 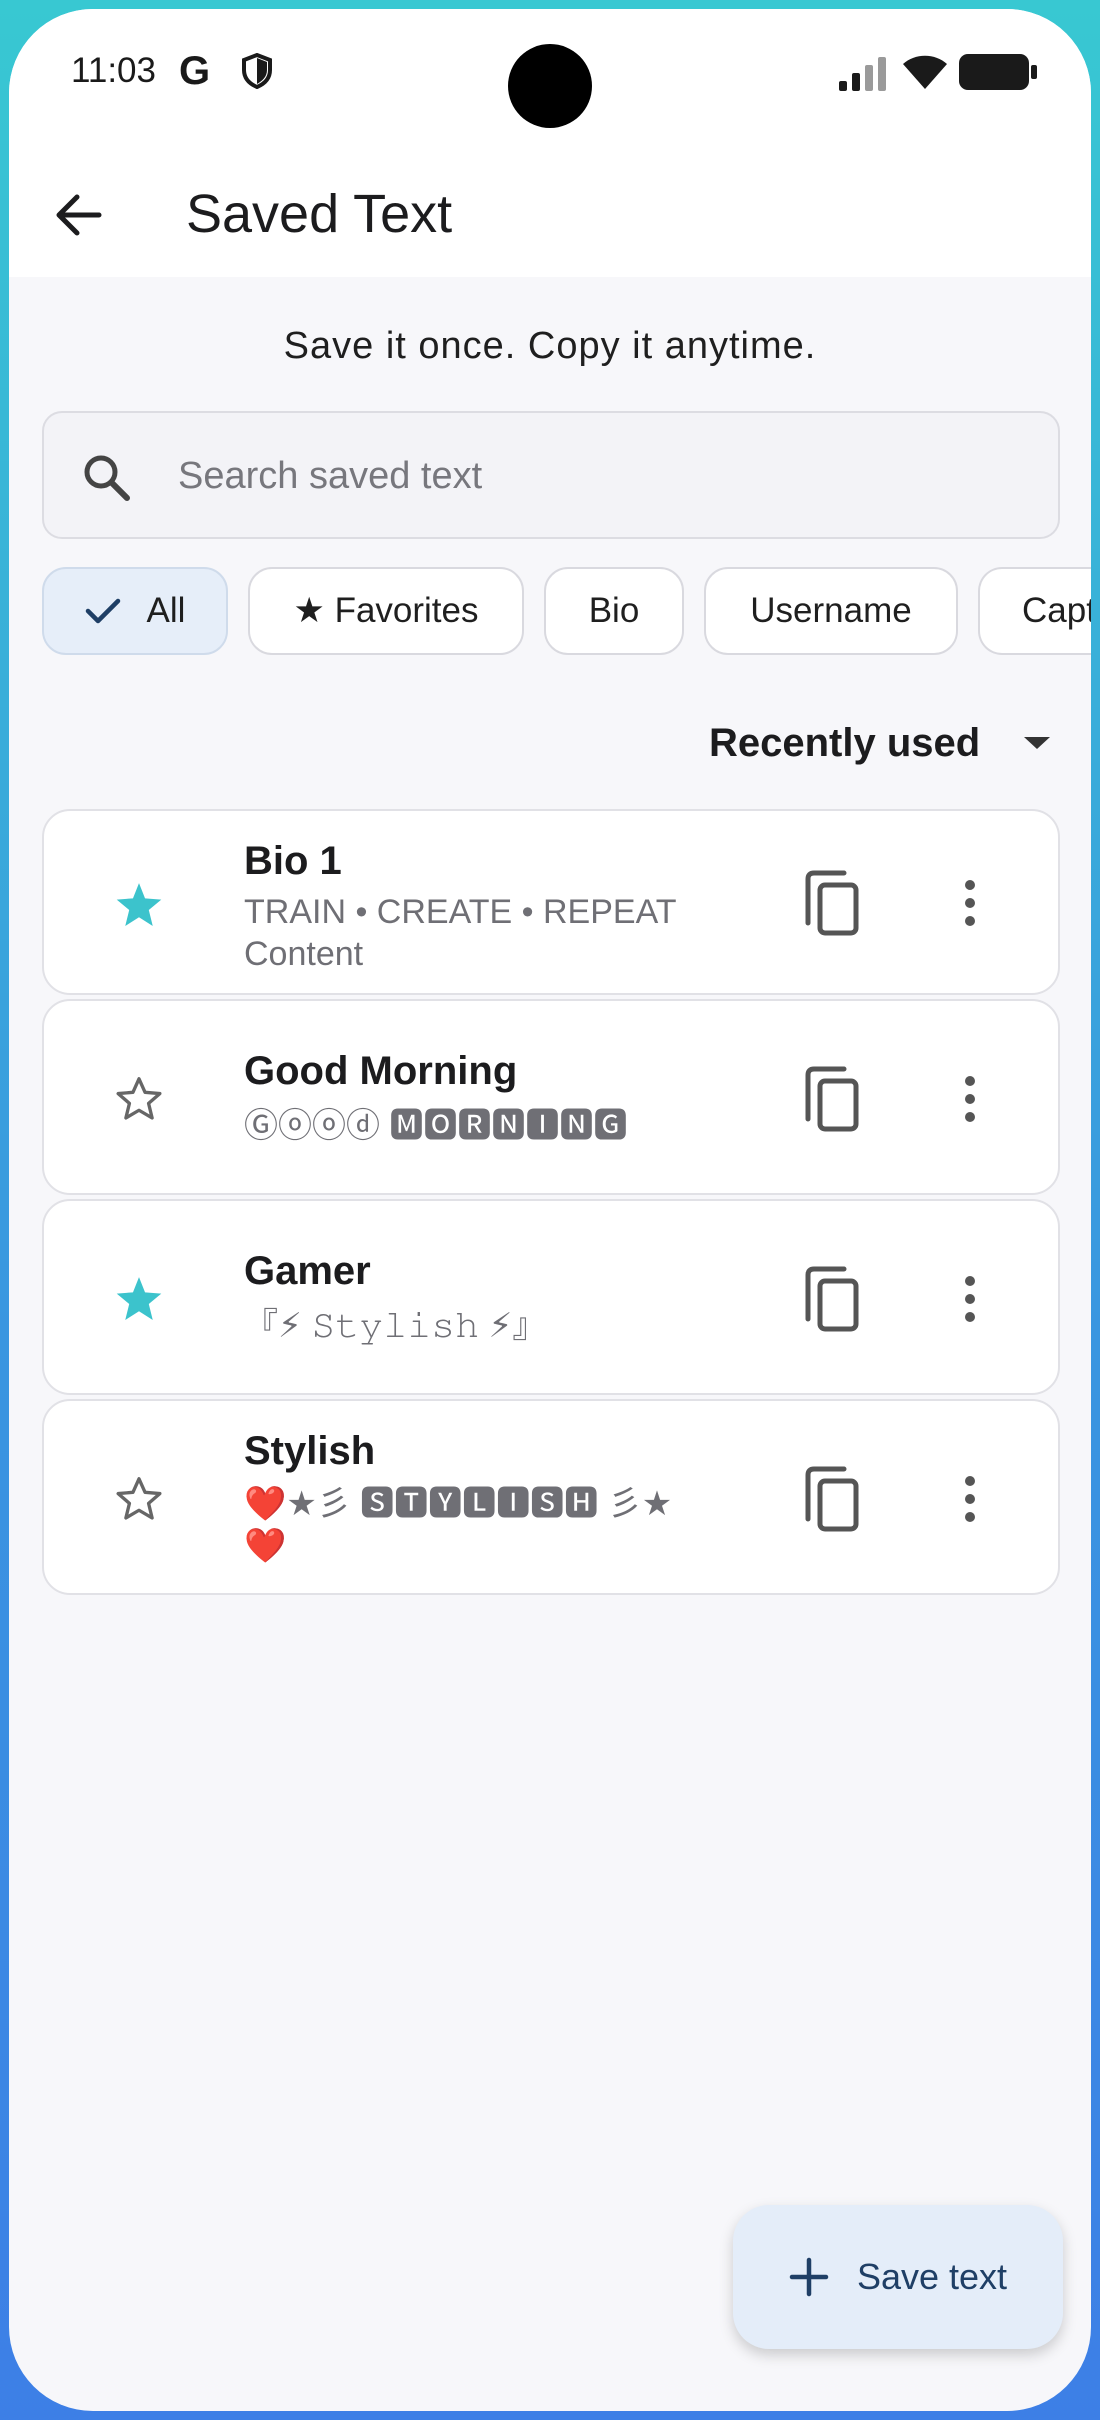 What do you see at coordinates (319, 214) in the screenshot?
I see `page-title: Saved Text` at bounding box center [319, 214].